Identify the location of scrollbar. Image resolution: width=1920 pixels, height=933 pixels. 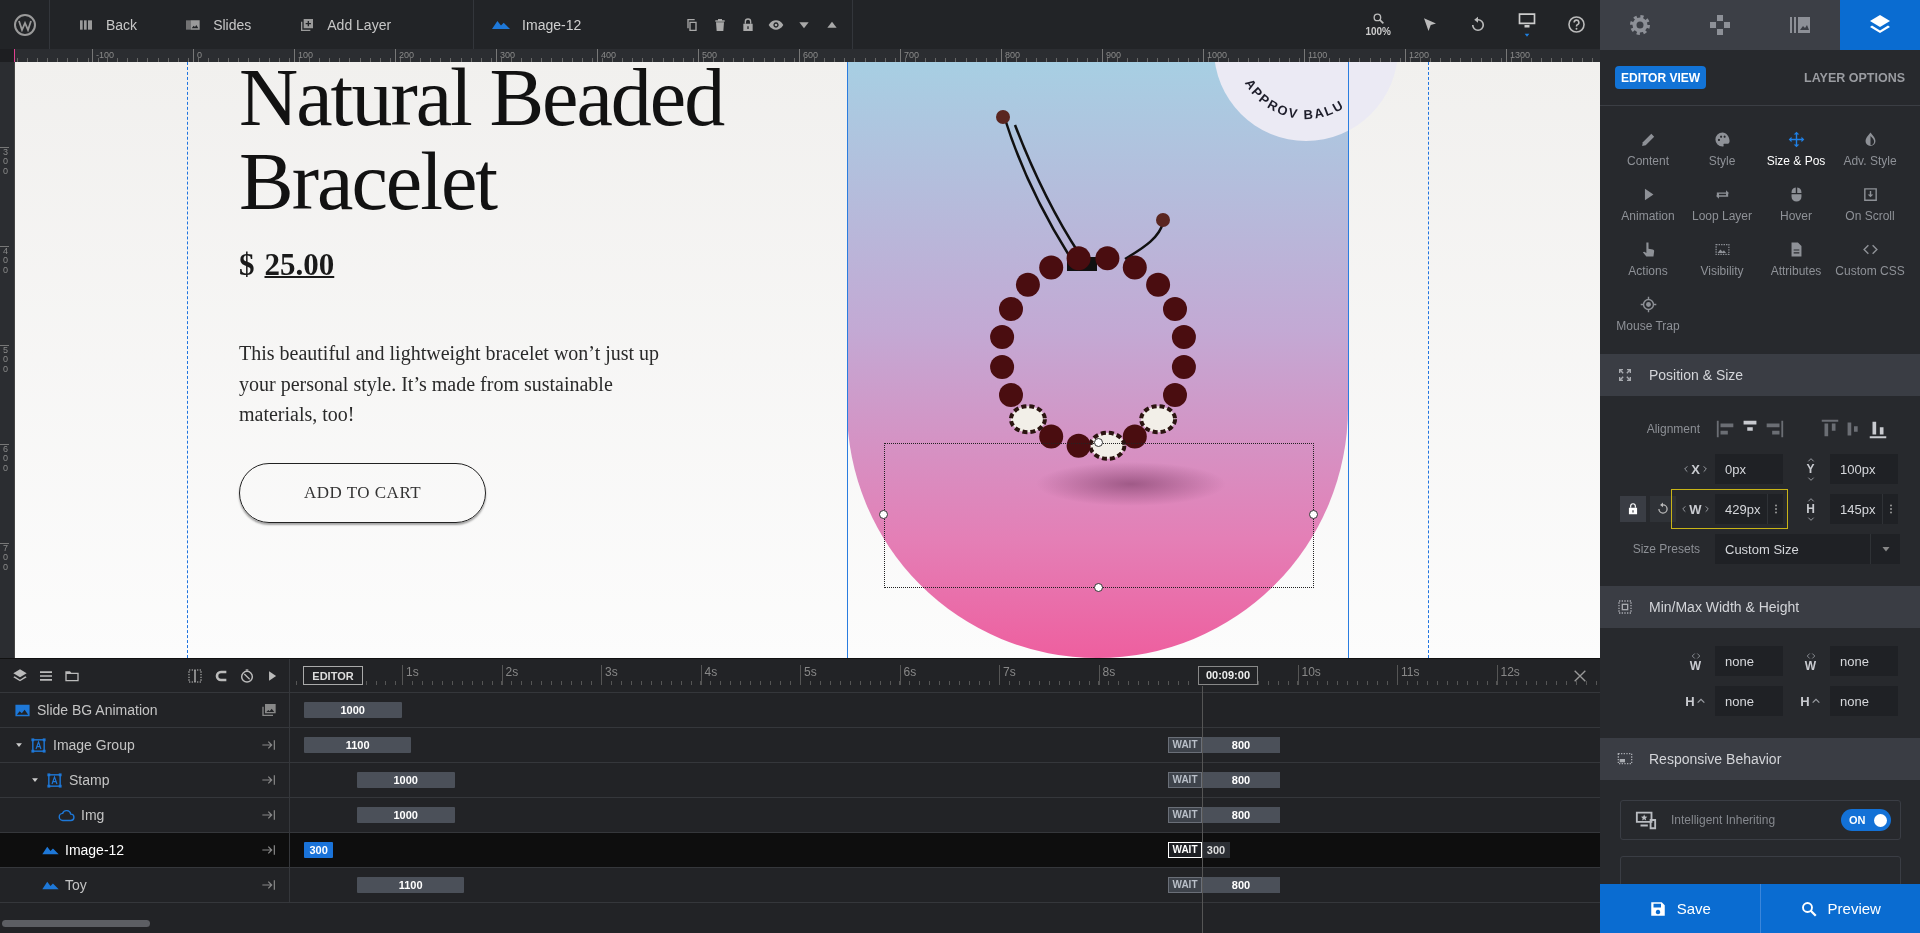
(76, 923).